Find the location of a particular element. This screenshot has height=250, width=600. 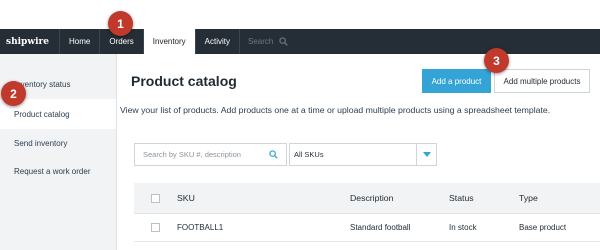

shipwire-logo: shipwire is located at coordinates (30, 41).